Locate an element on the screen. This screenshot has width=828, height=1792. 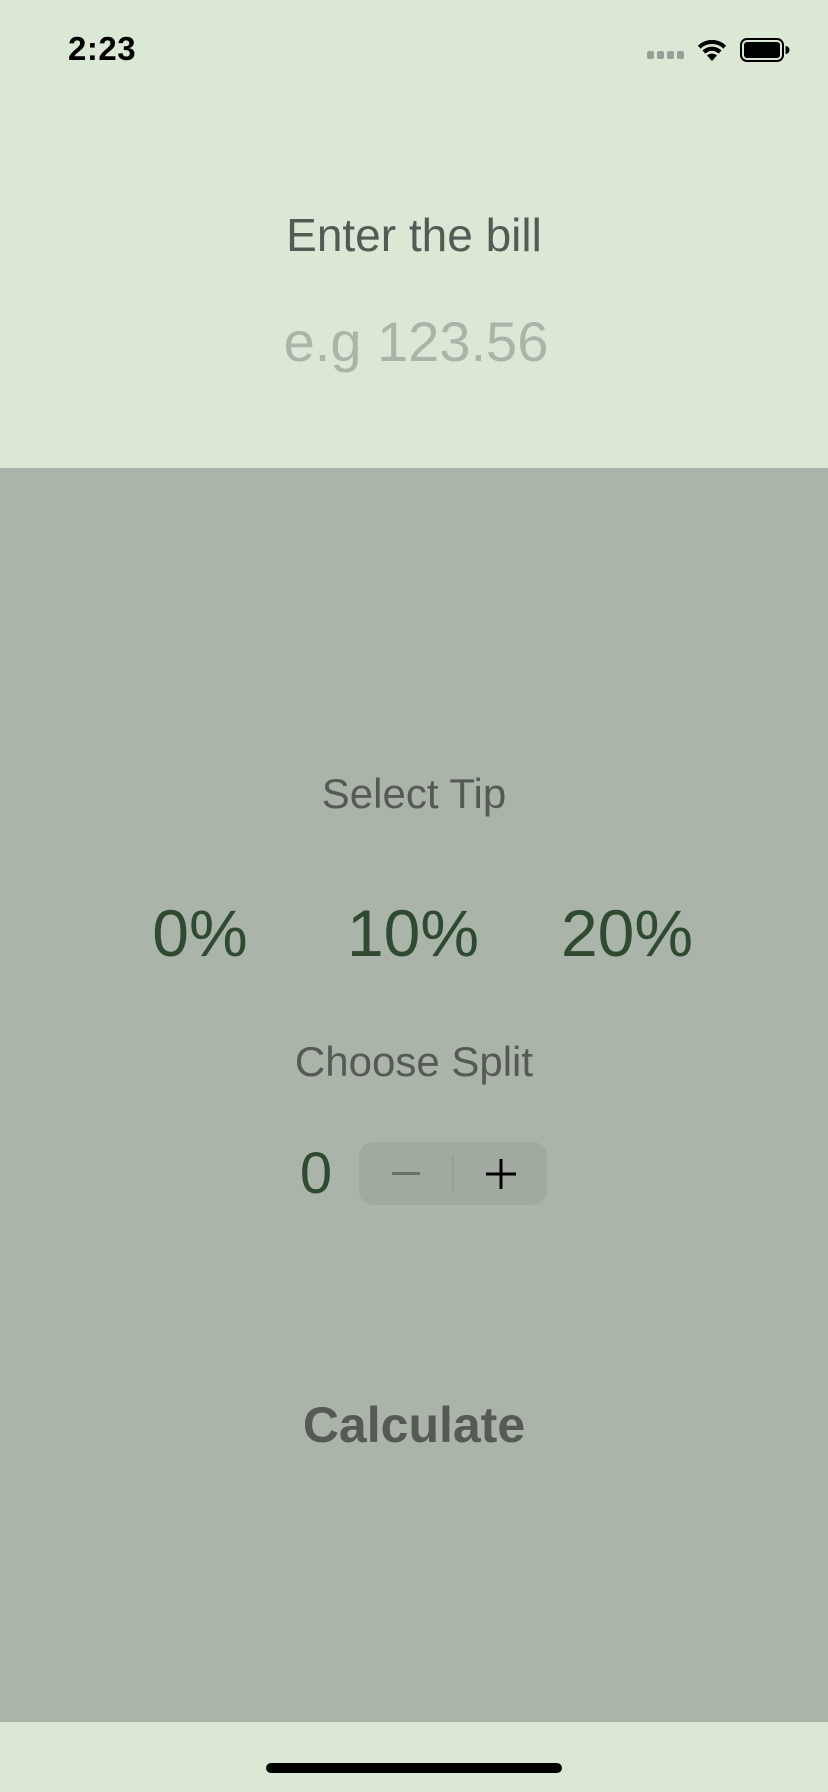
plus-icon is located at coordinates (500, 1173).